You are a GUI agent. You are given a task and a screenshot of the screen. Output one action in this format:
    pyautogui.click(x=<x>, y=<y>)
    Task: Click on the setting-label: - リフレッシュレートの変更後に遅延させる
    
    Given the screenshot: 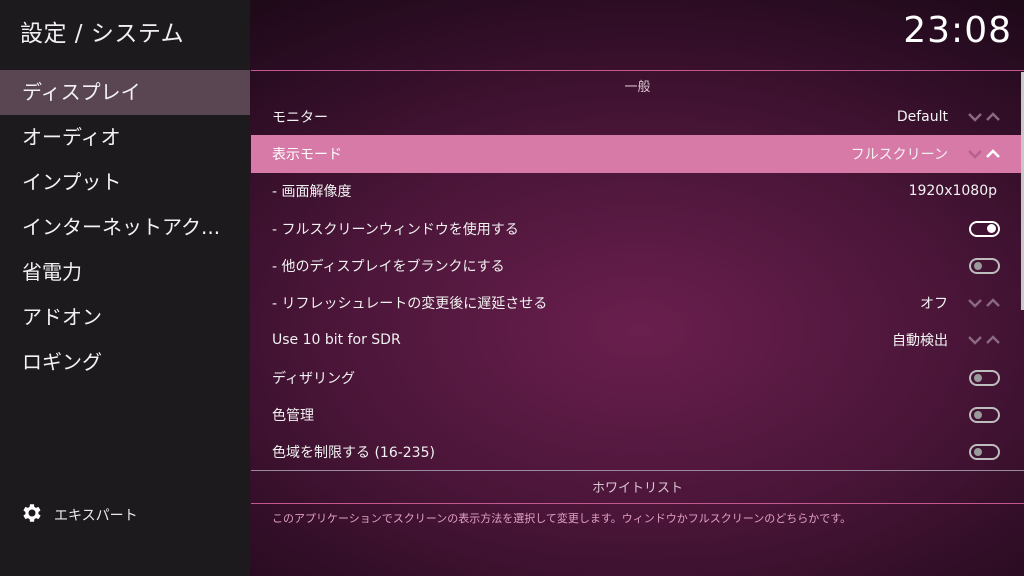 What is the action you would take?
    pyautogui.click(x=410, y=304)
    